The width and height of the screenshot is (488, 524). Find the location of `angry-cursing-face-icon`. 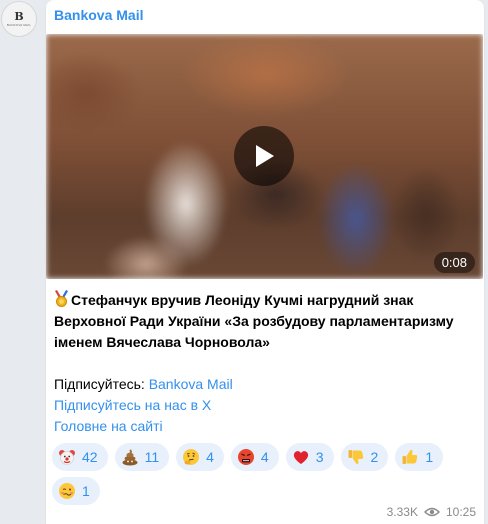

angry-cursing-face-icon is located at coordinates (246, 457).